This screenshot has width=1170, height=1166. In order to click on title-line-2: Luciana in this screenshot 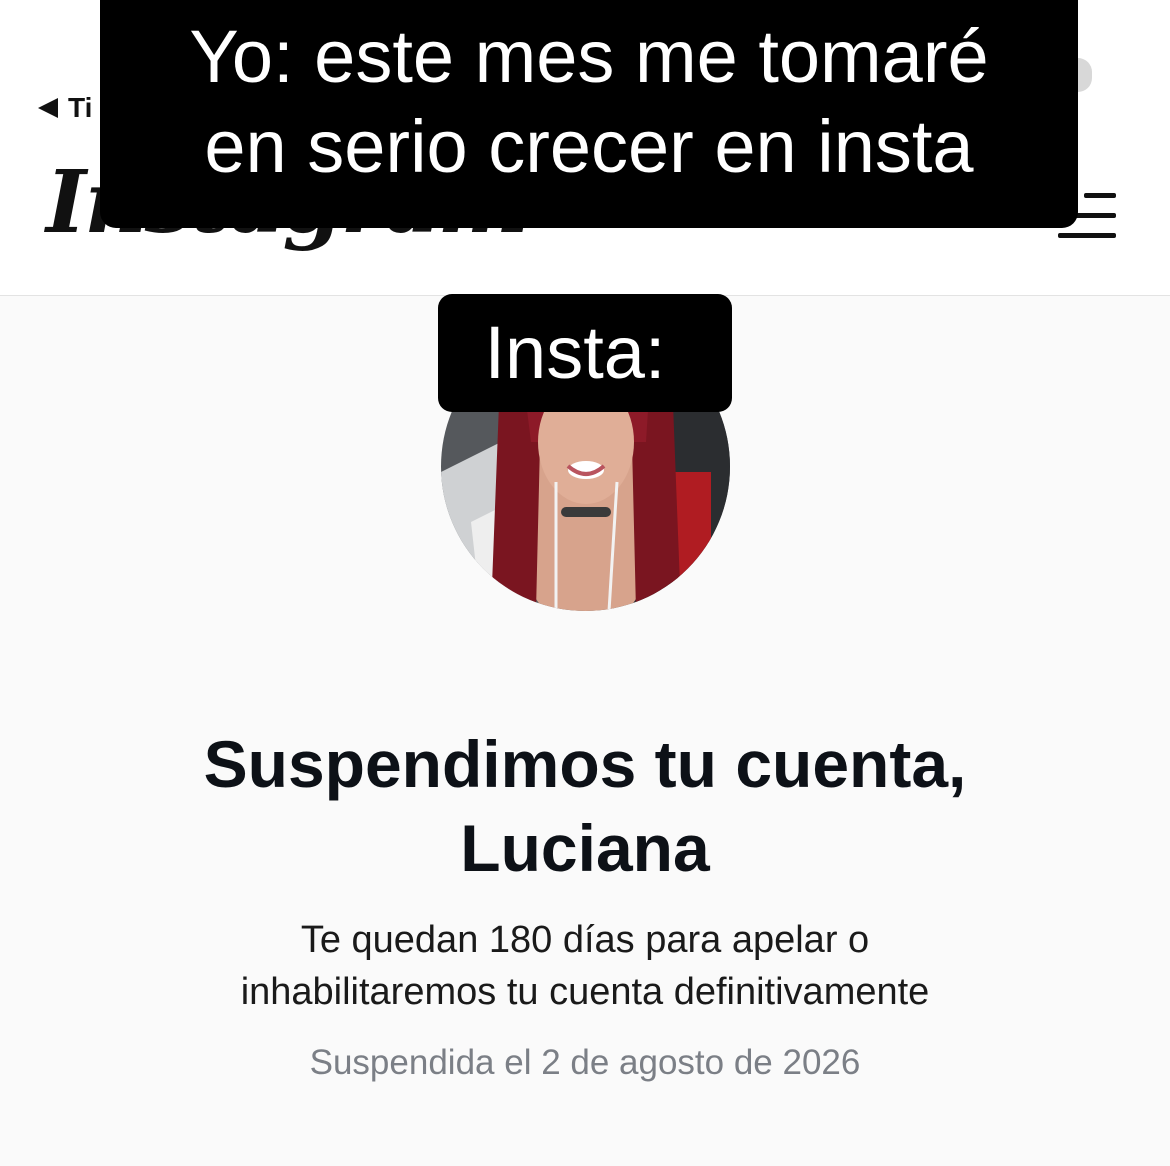, I will do `click(585, 848)`.